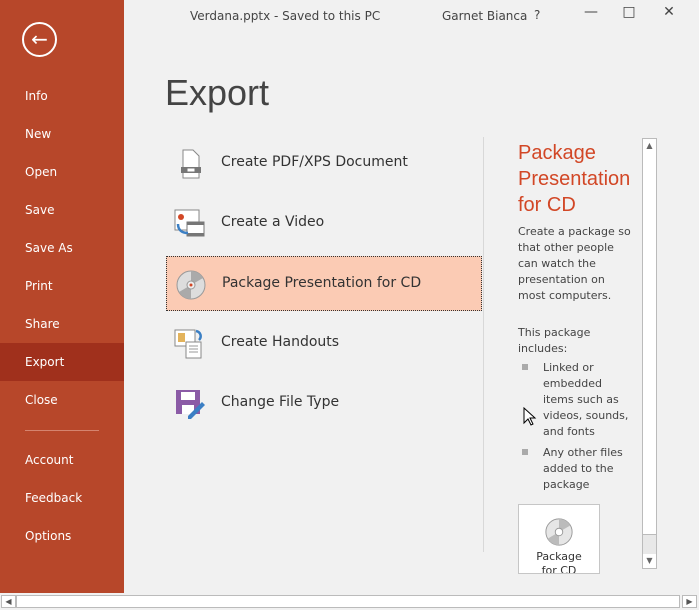 Image resolution: width=699 pixels, height=610 pixels. I want to click on option-create-handouts: Create Handouts, so click(324, 343).